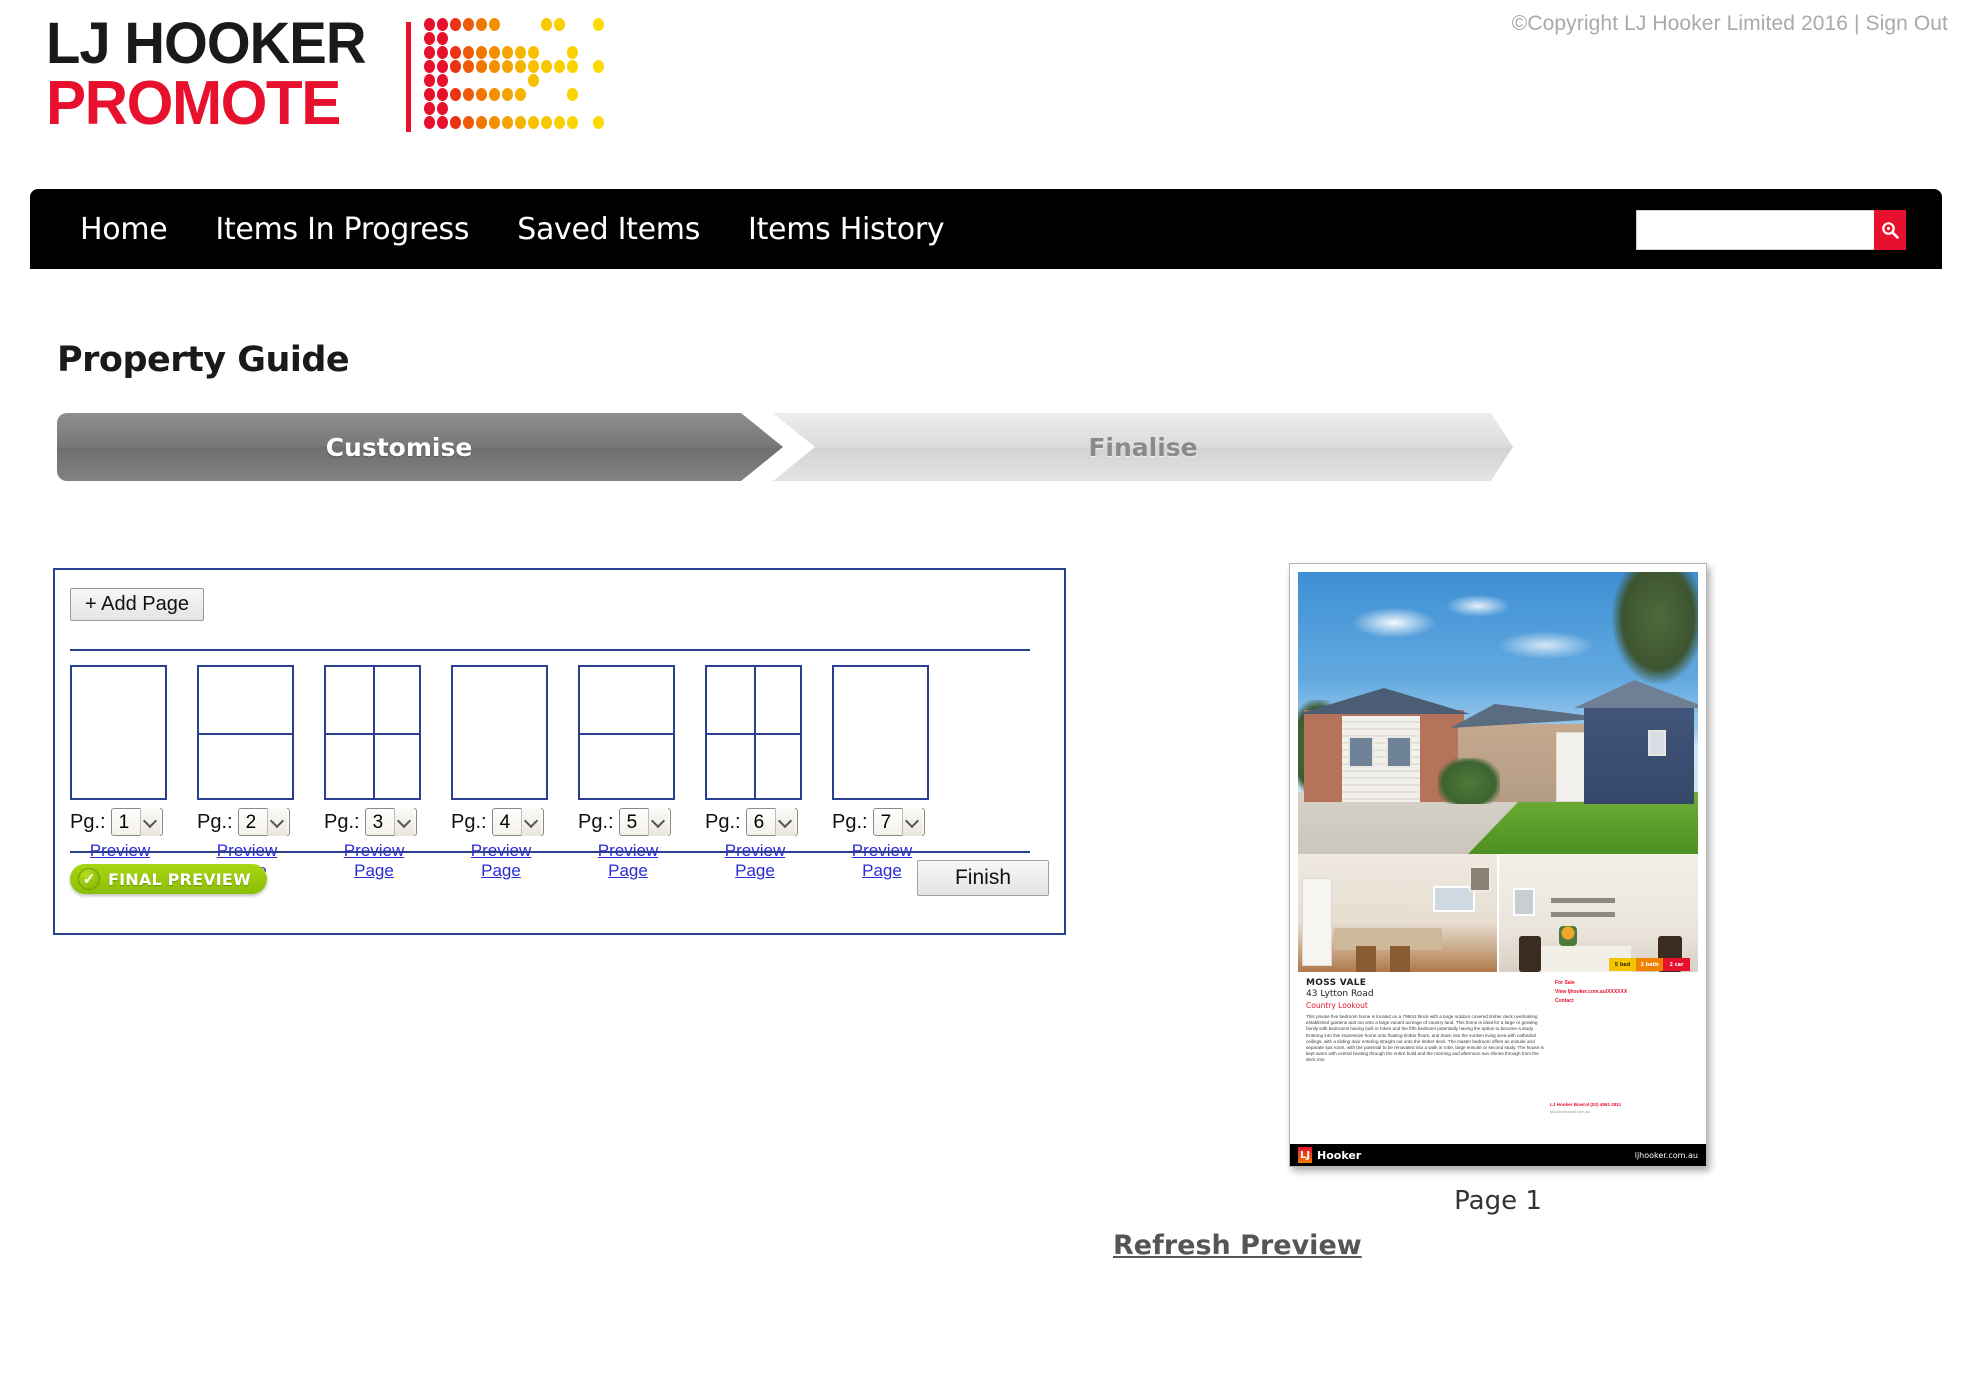 The height and width of the screenshot is (1390, 1970). Describe the element at coordinates (1469, 781) in the screenshot. I see `shrub-decor` at that location.